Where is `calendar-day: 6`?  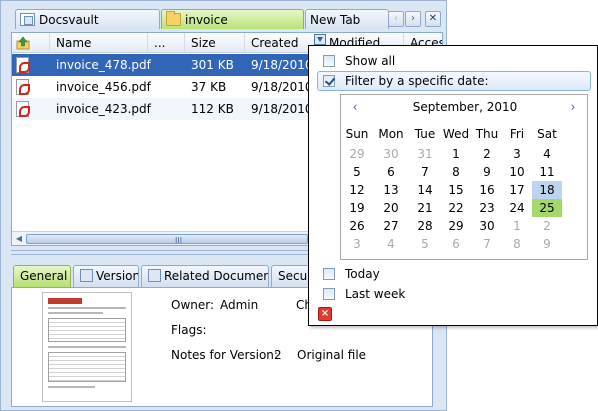 calendar-day: 6 is located at coordinates (391, 172).